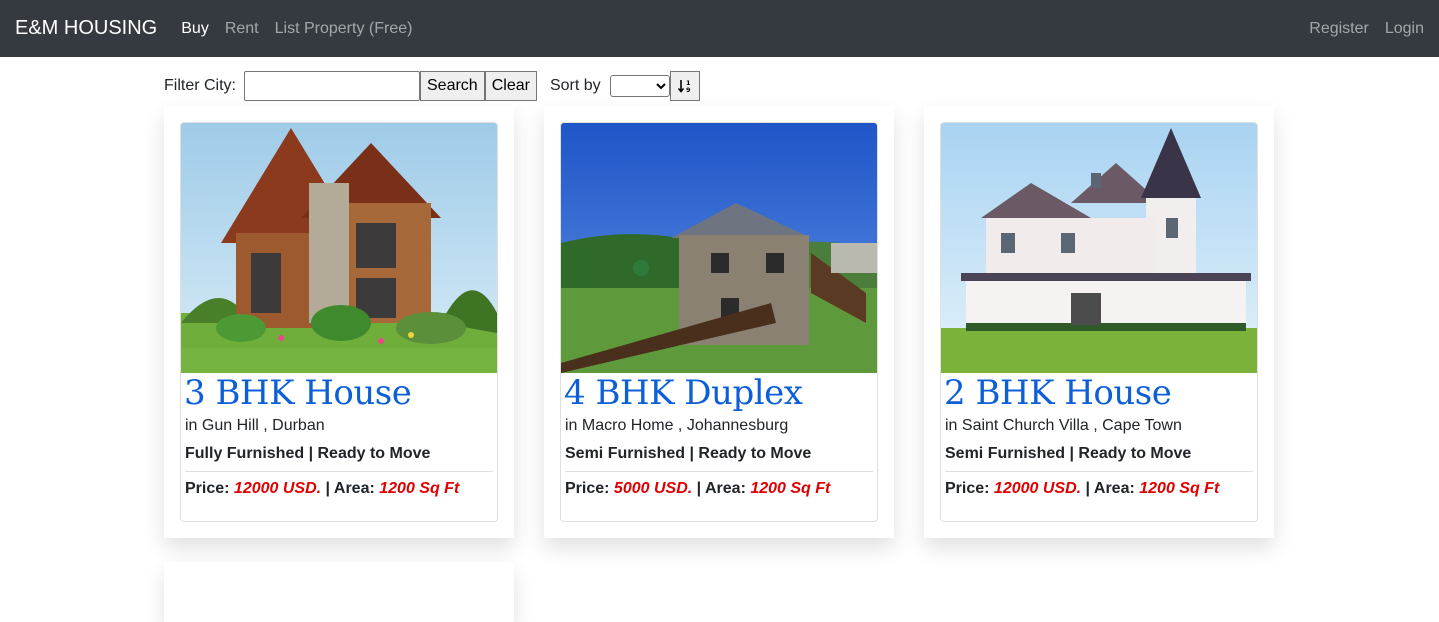  I want to click on search-button: Search, so click(452, 86).